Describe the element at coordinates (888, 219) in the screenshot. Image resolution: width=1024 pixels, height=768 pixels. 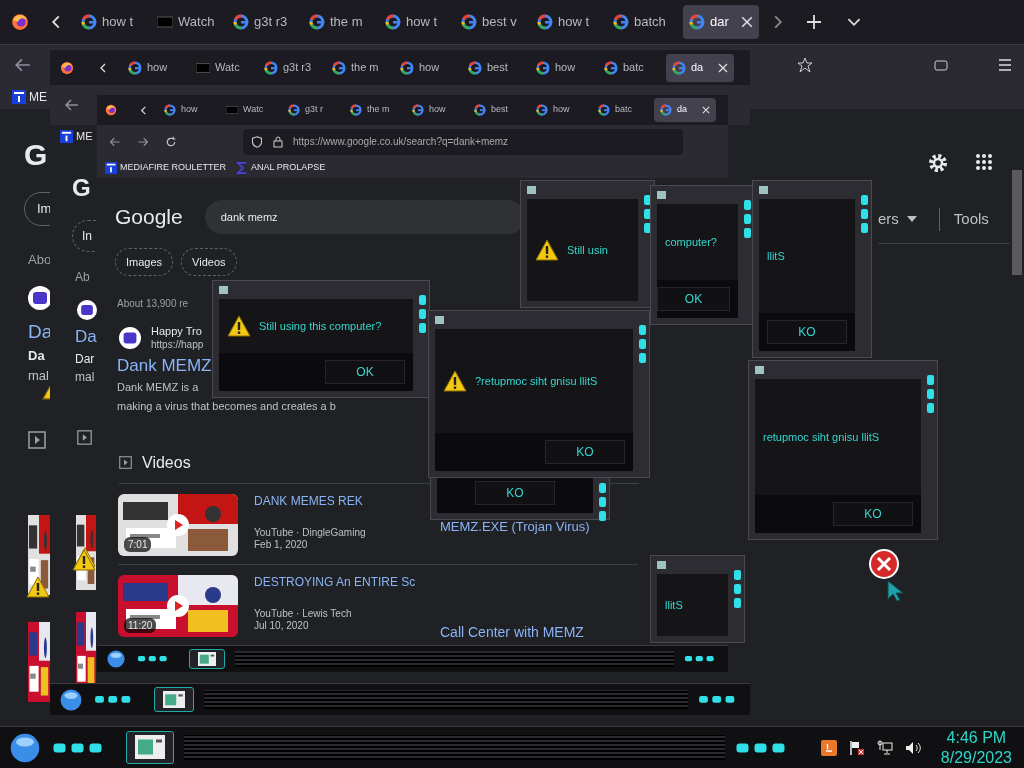
I see `filter-menu: ers` at that location.